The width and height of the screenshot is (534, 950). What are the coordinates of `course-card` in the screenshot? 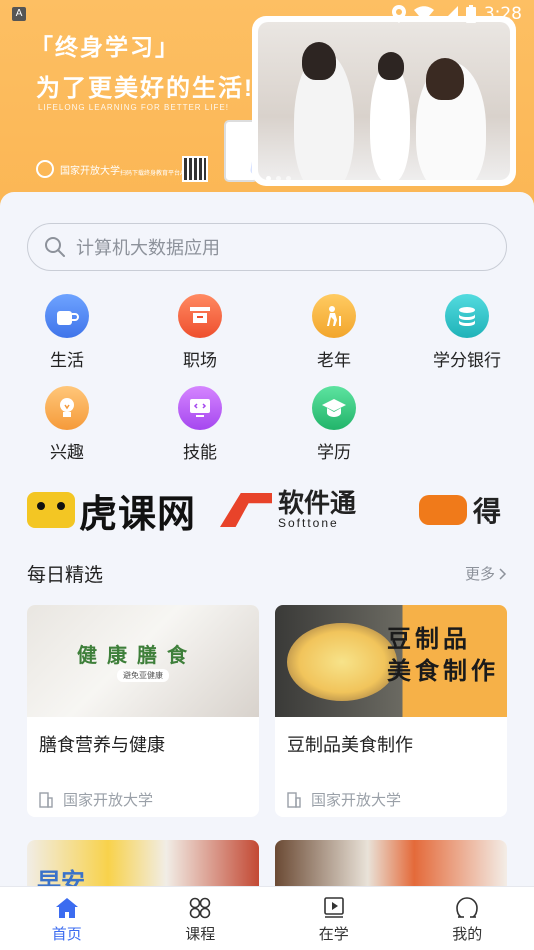 It's located at (391, 864).